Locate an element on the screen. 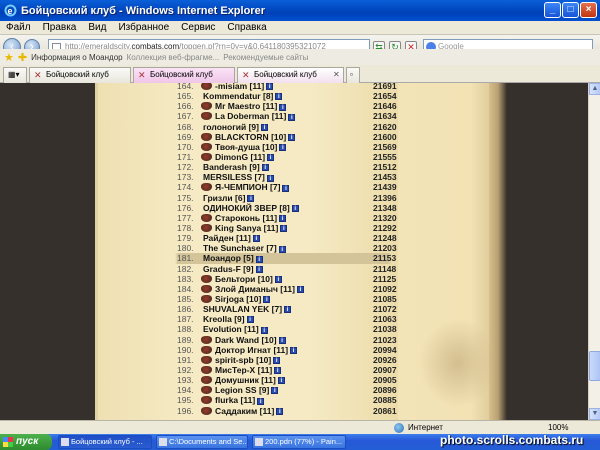 This screenshot has width=600, height=450. close-button: × is located at coordinates (588, 10).